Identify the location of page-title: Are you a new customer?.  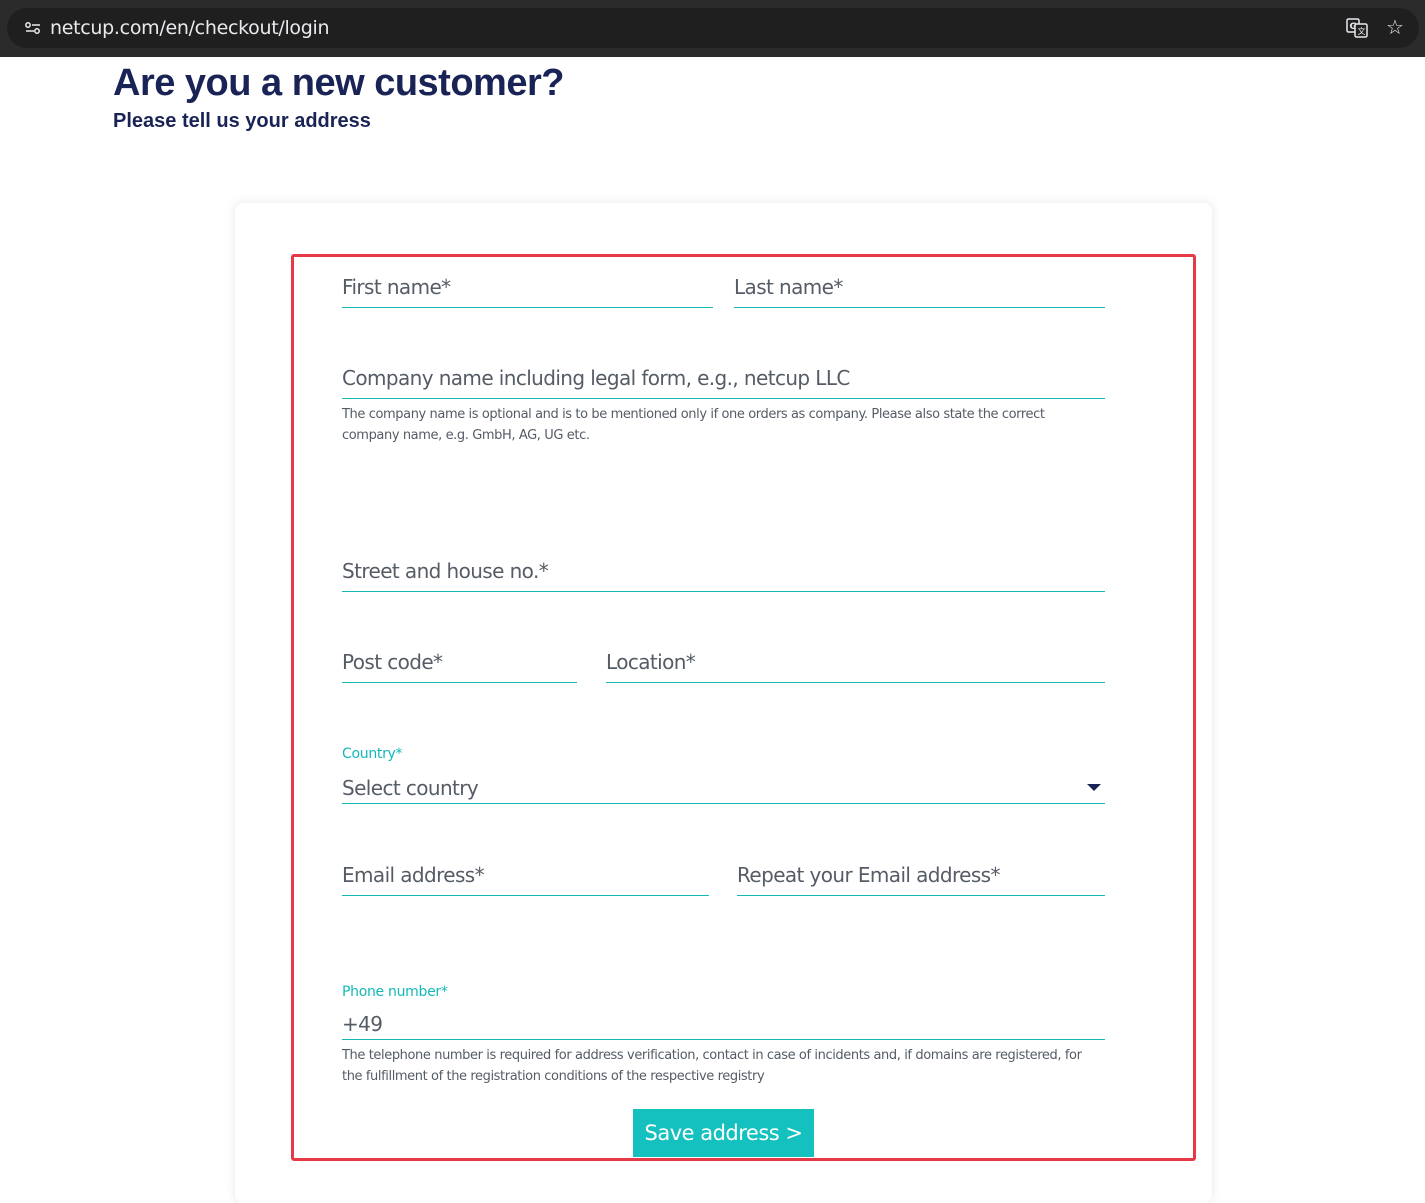
(338, 83).